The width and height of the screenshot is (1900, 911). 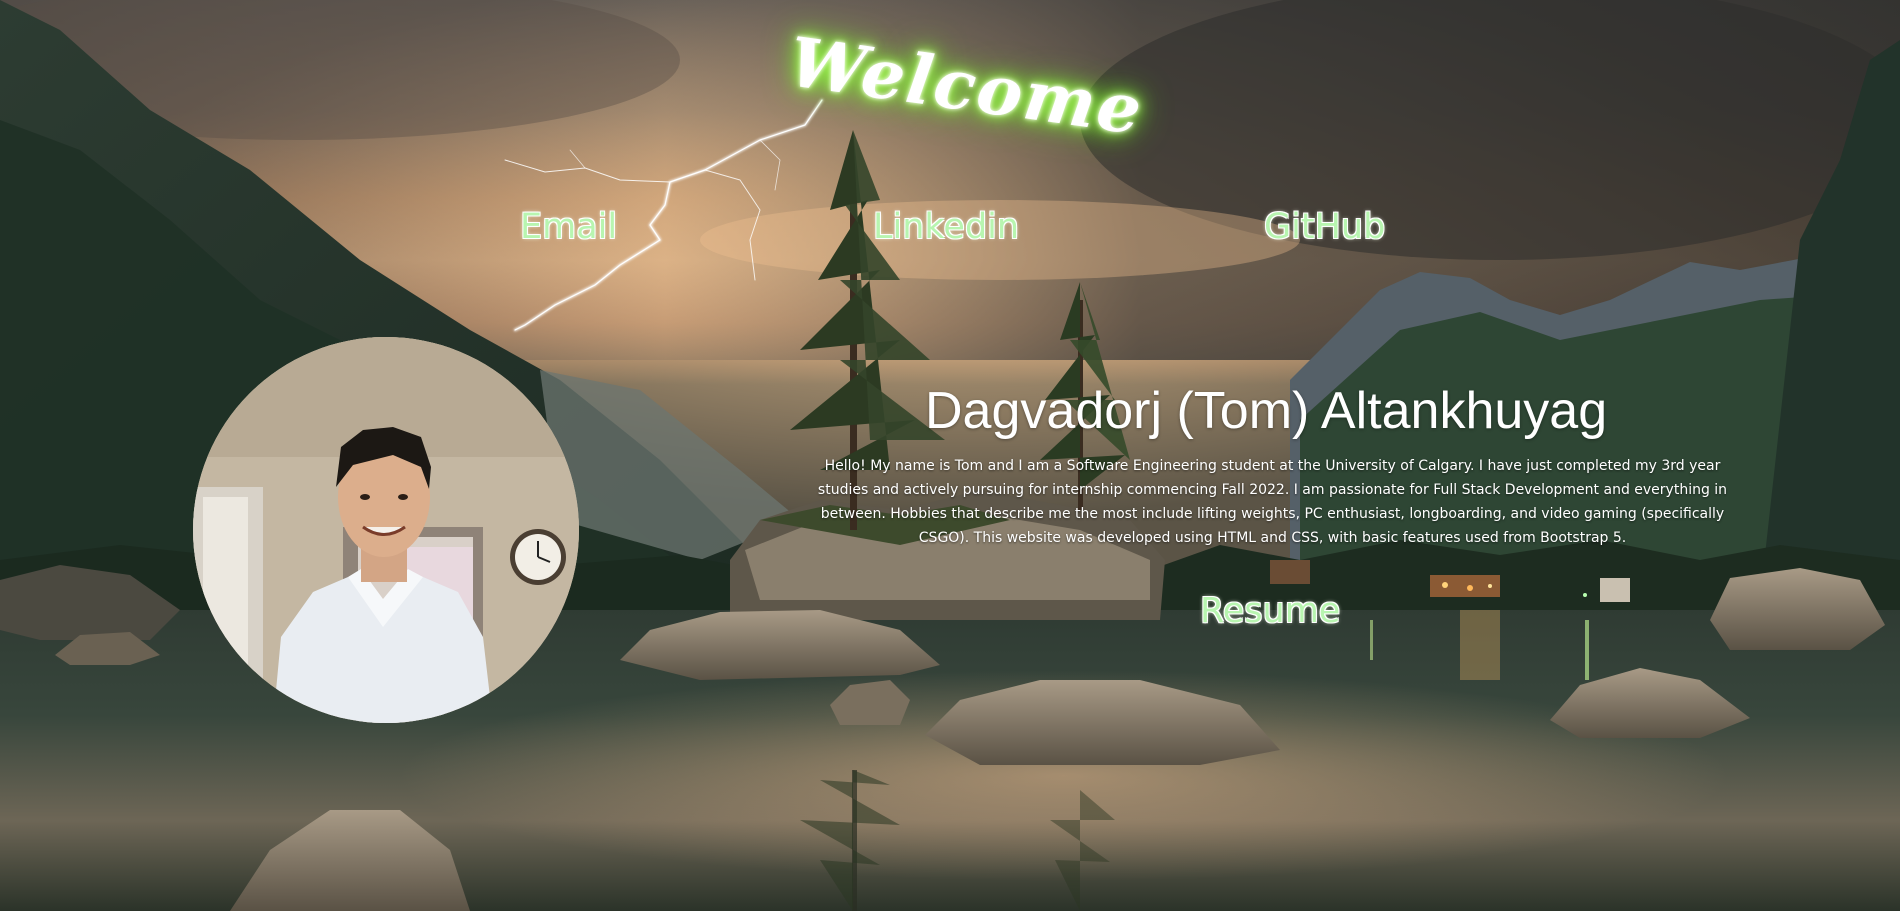 I want to click on profile-photo, so click(x=386, y=530).